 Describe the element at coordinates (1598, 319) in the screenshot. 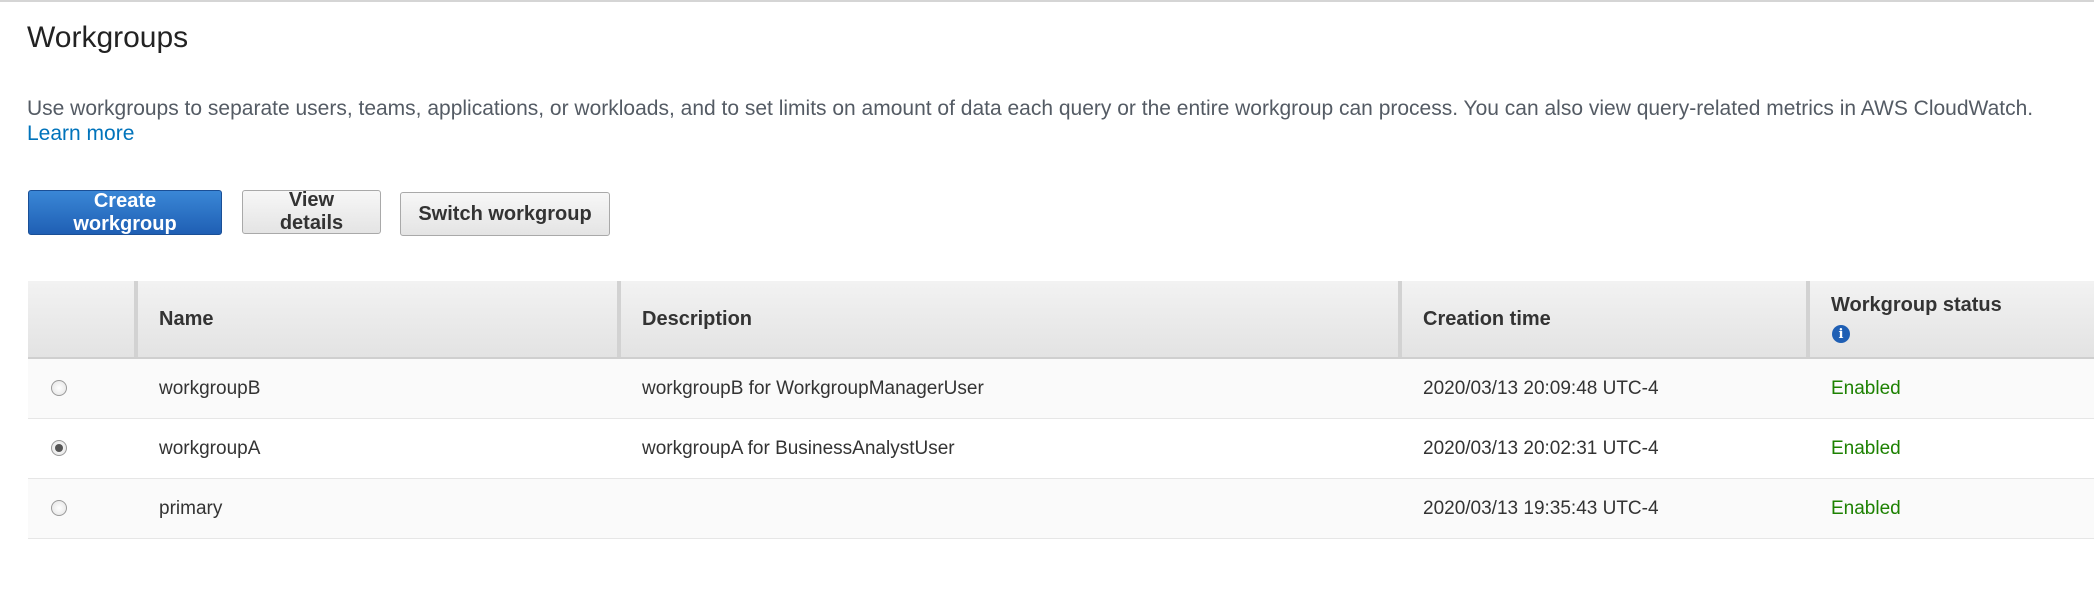

I see `column-header-creation-time: Creation time` at that location.